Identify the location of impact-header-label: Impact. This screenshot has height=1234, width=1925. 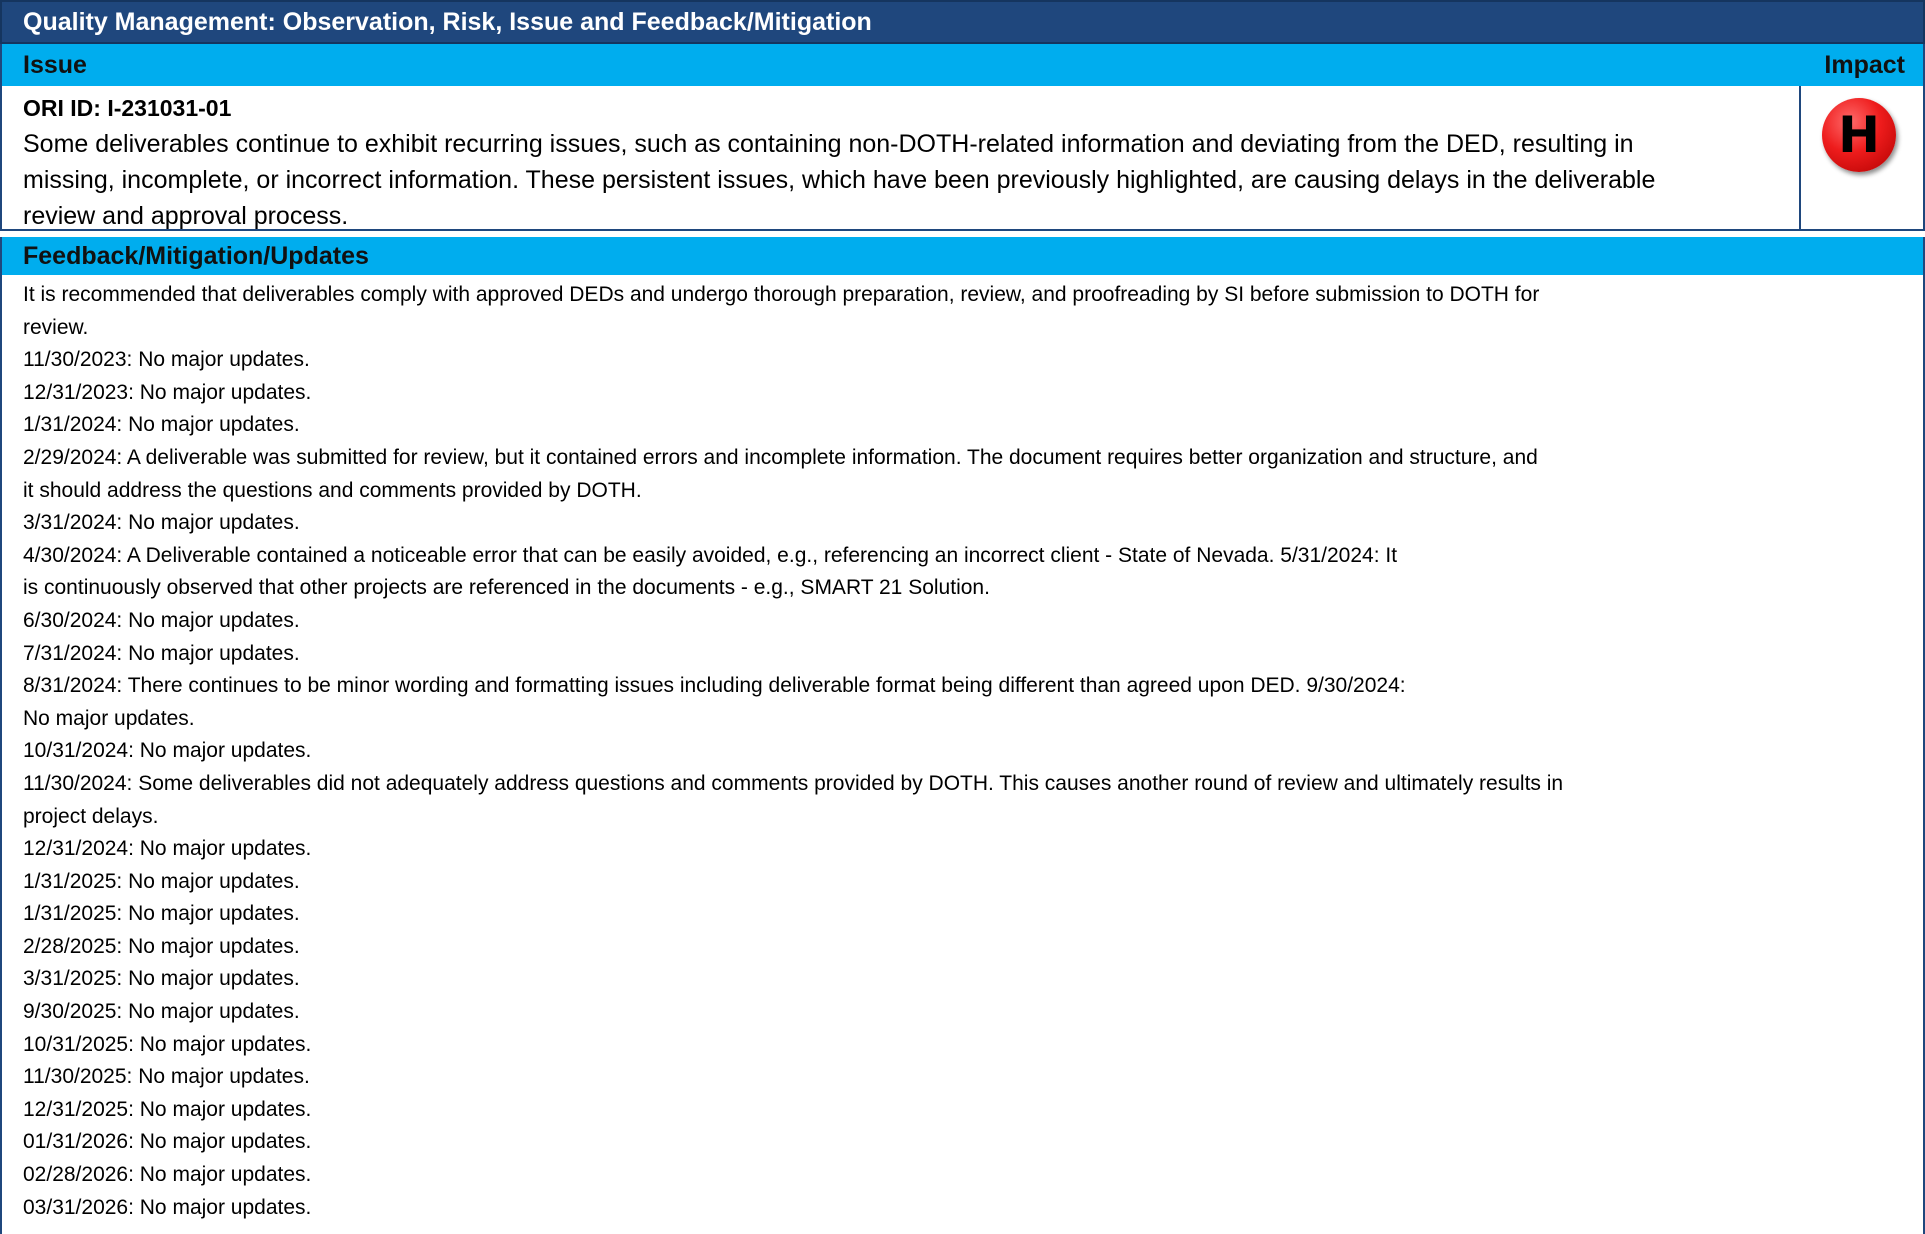
(1864, 65).